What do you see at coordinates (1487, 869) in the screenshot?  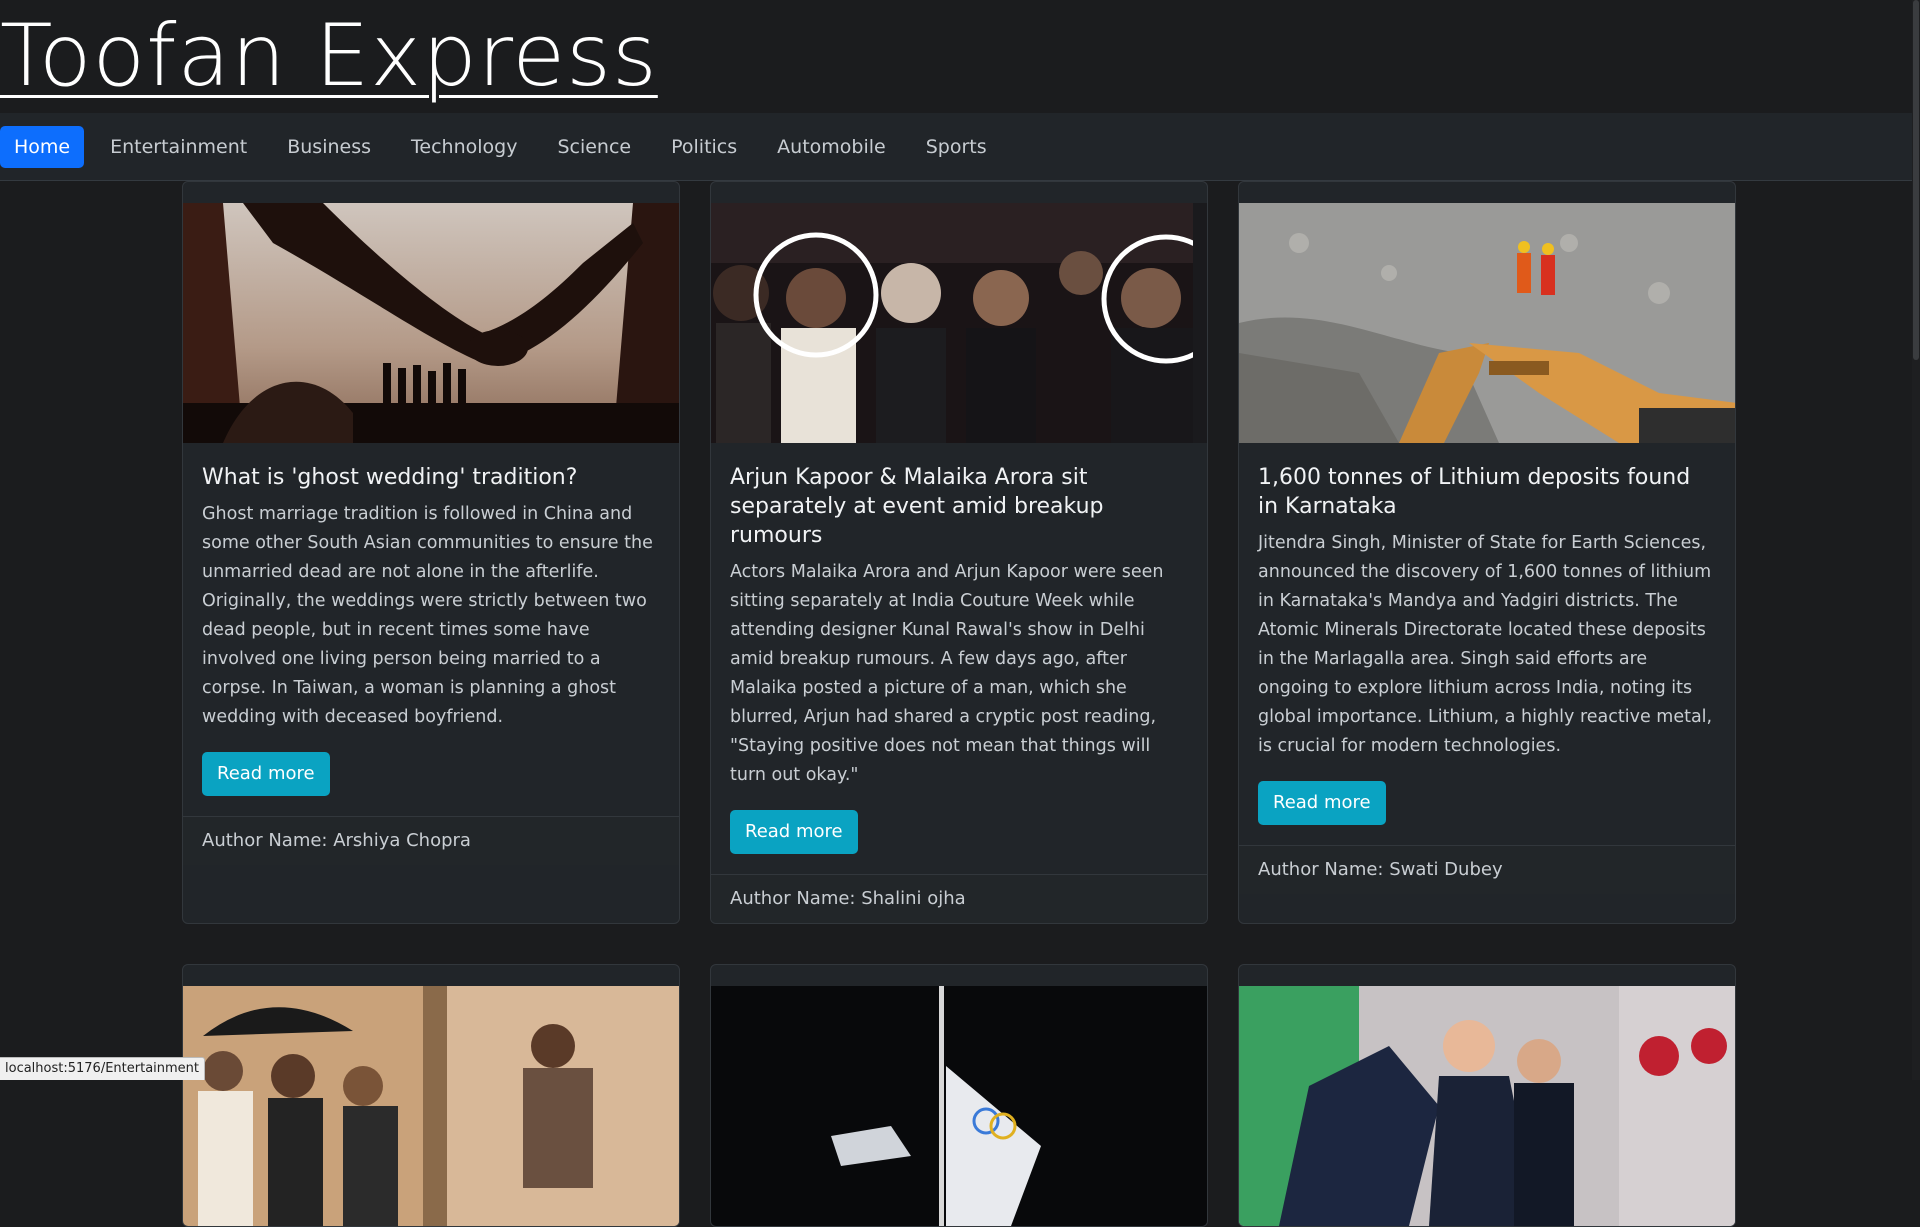 I see `article-author: Author Name: Swati Dubey` at bounding box center [1487, 869].